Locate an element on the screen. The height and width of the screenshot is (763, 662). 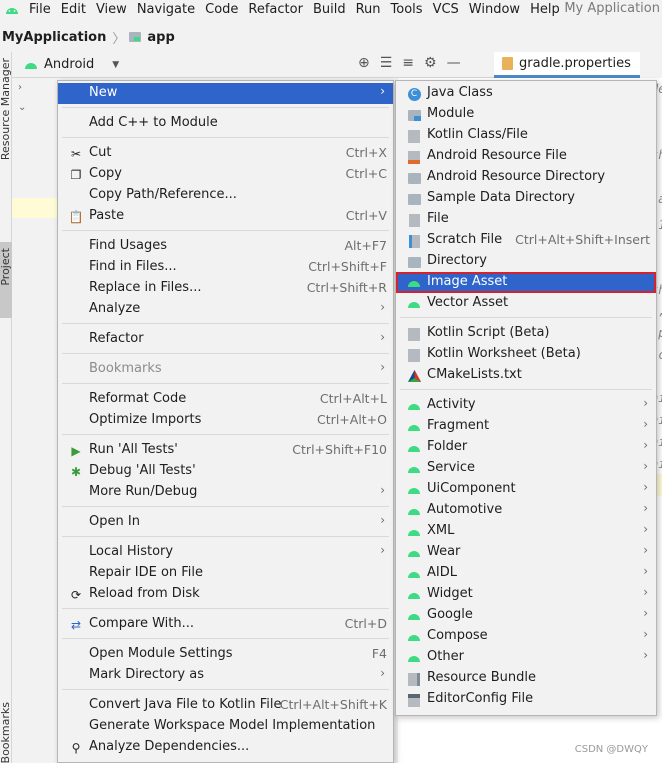
submenu-item-scratch-file: Scratch File Ctrl+Alt+Shift+Insert is located at coordinates (526, 240).